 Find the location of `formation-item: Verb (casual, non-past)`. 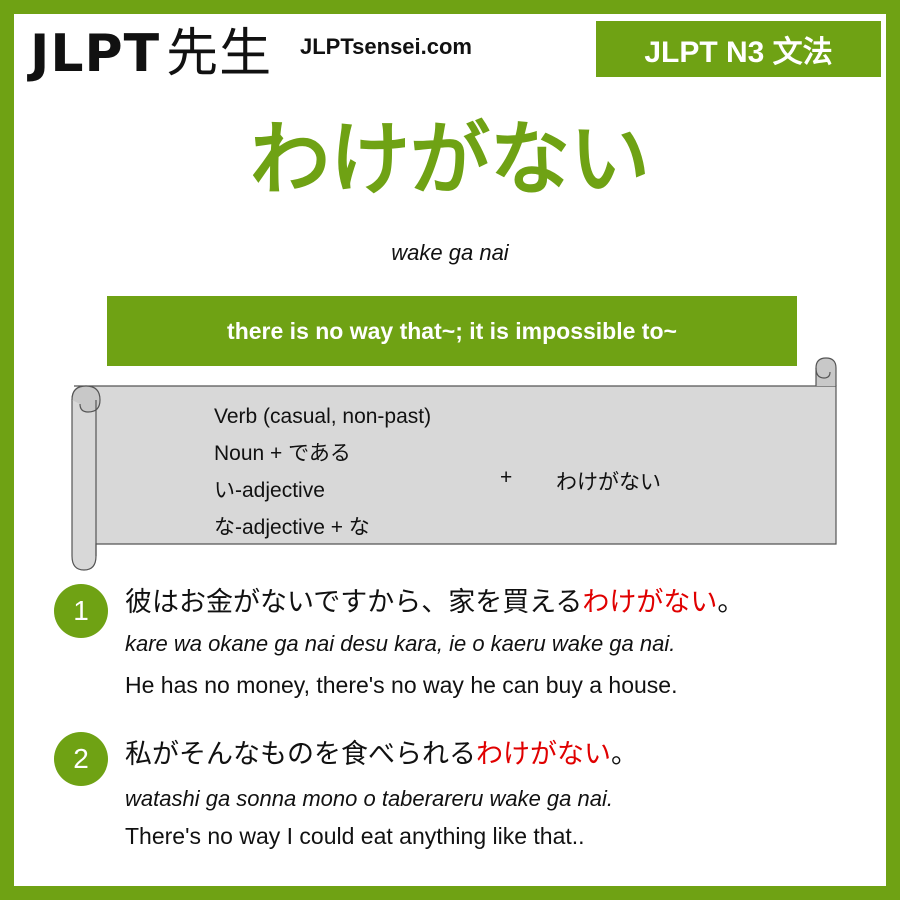

formation-item: Verb (casual, non-past) is located at coordinates (323, 416).